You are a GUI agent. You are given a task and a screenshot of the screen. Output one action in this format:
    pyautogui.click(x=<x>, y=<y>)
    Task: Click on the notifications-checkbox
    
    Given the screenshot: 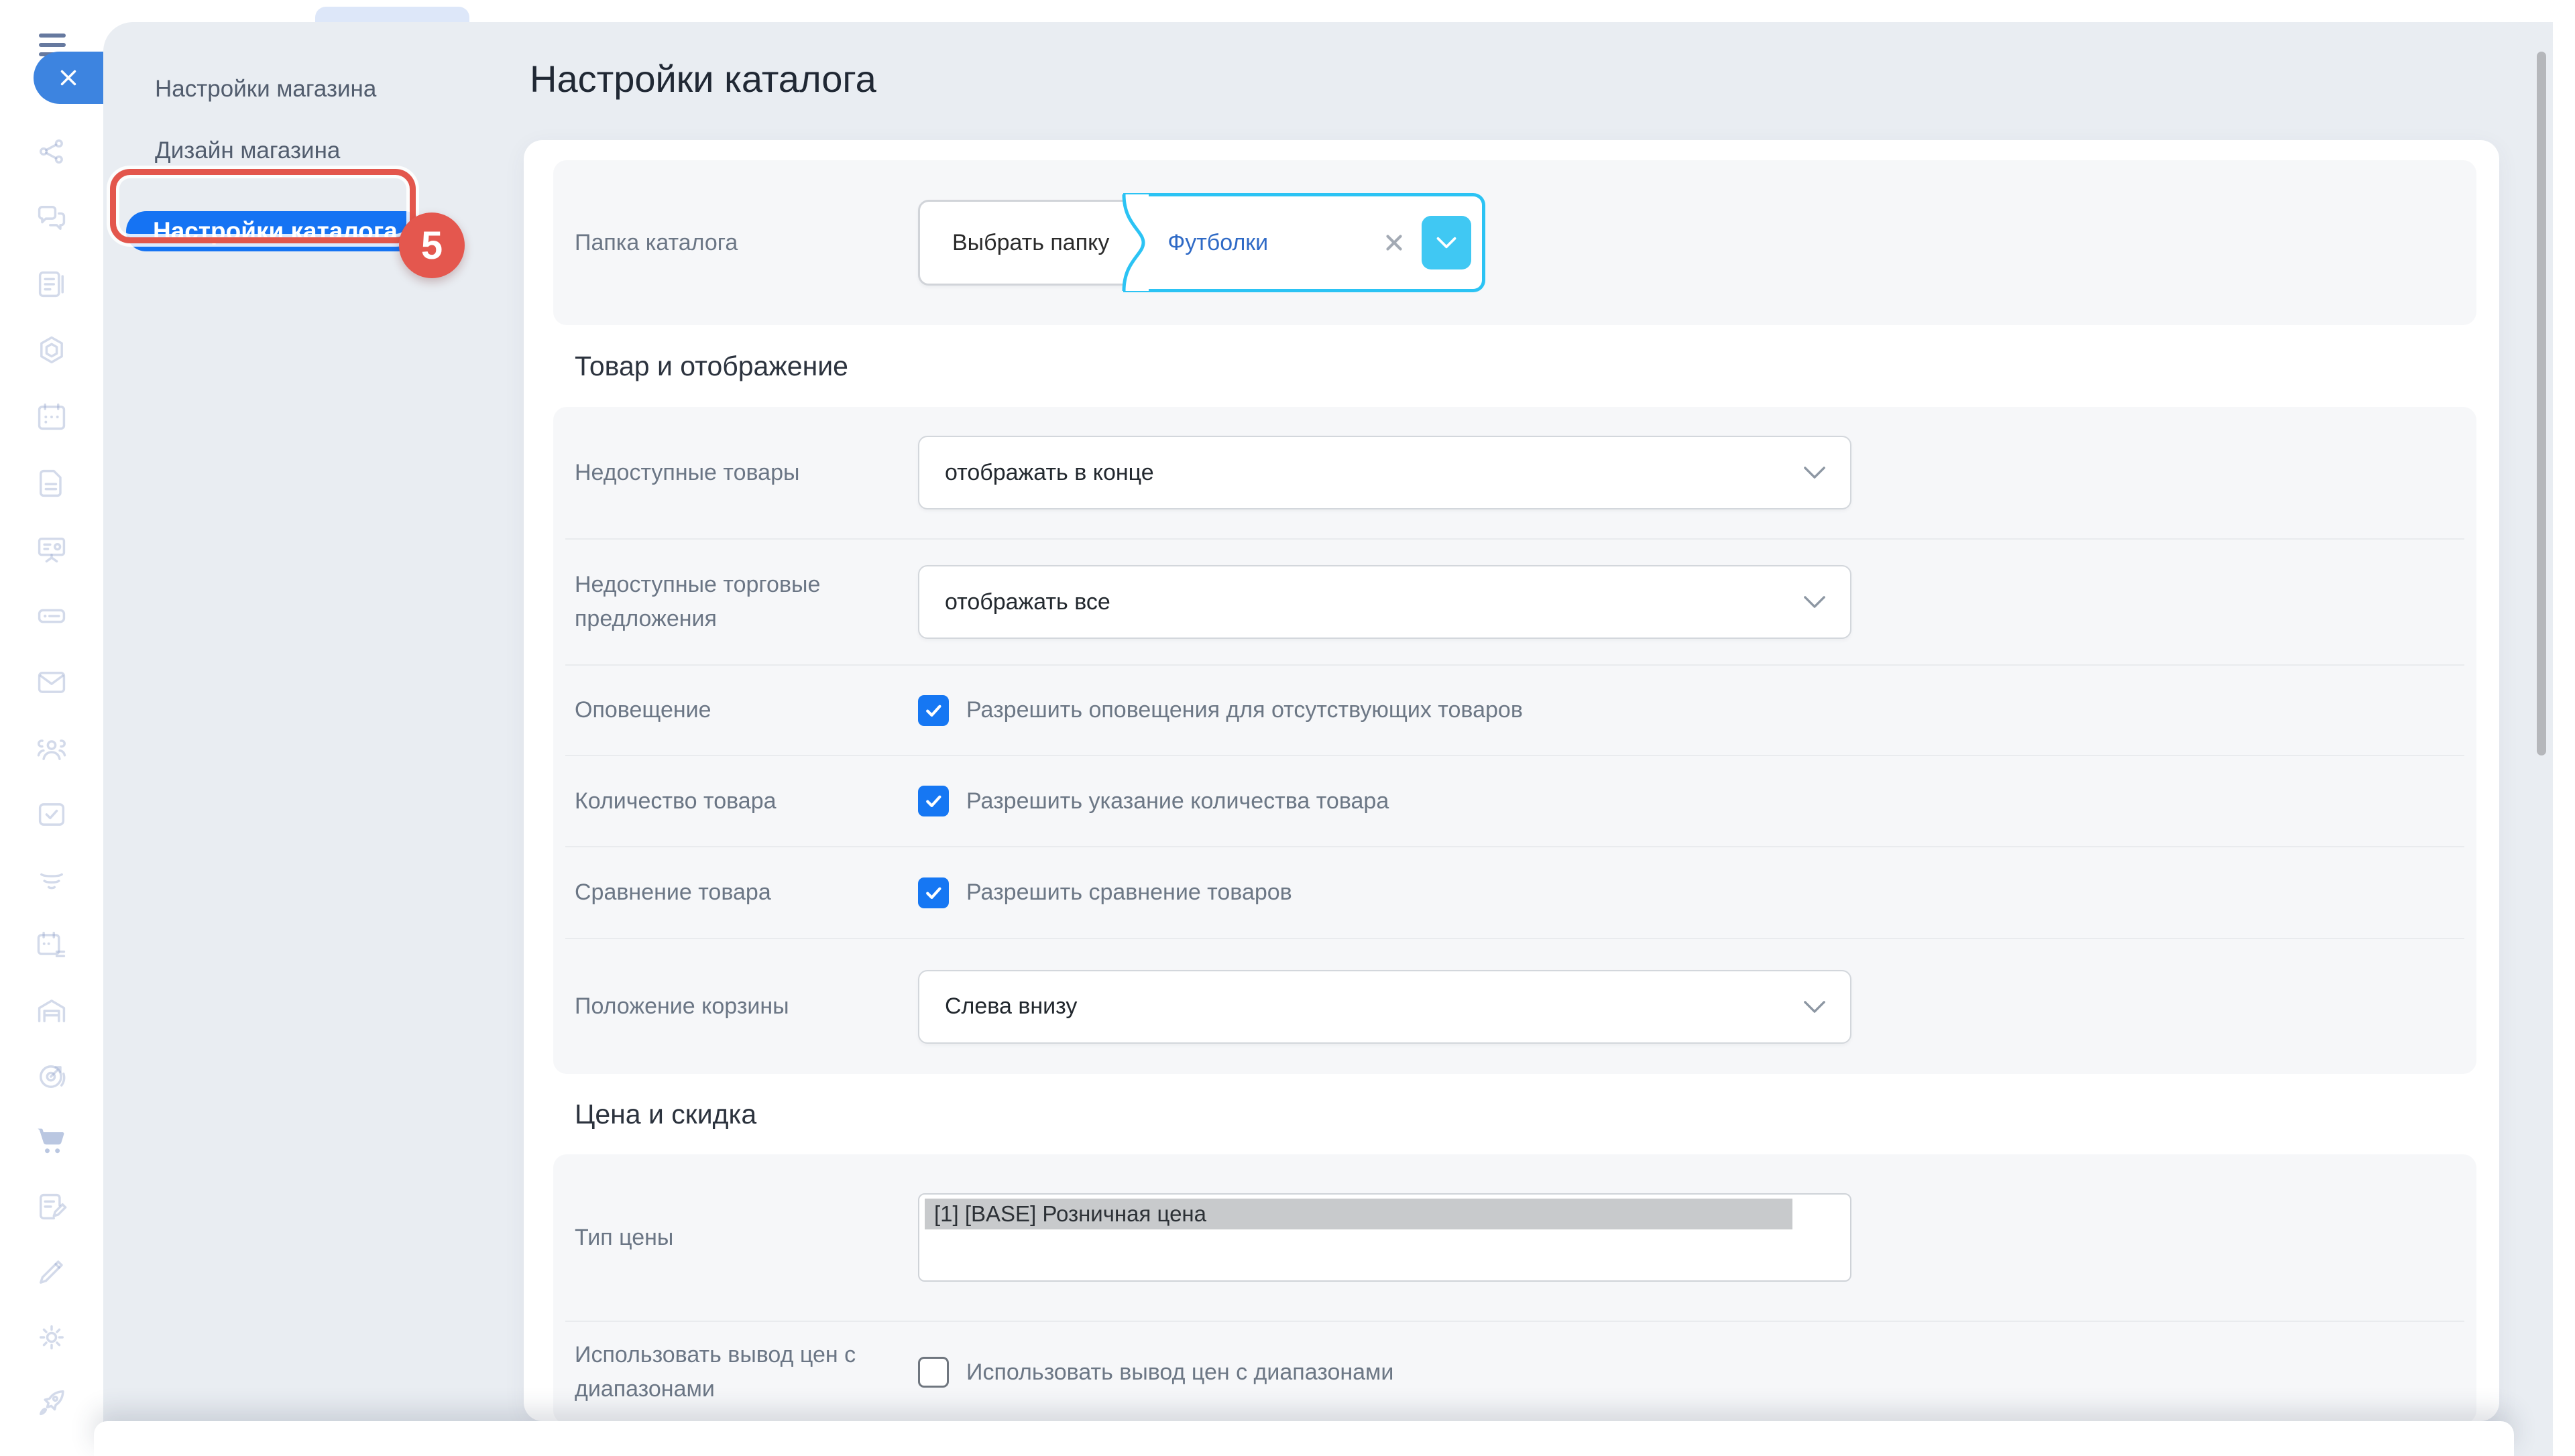 What is the action you would take?
    pyautogui.click(x=933, y=710)
    